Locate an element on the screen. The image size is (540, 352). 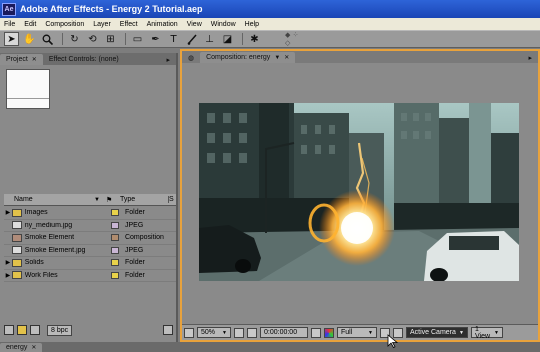
rectangle-mask-tool-icon: ▭ is located at coordinates (137, 39).